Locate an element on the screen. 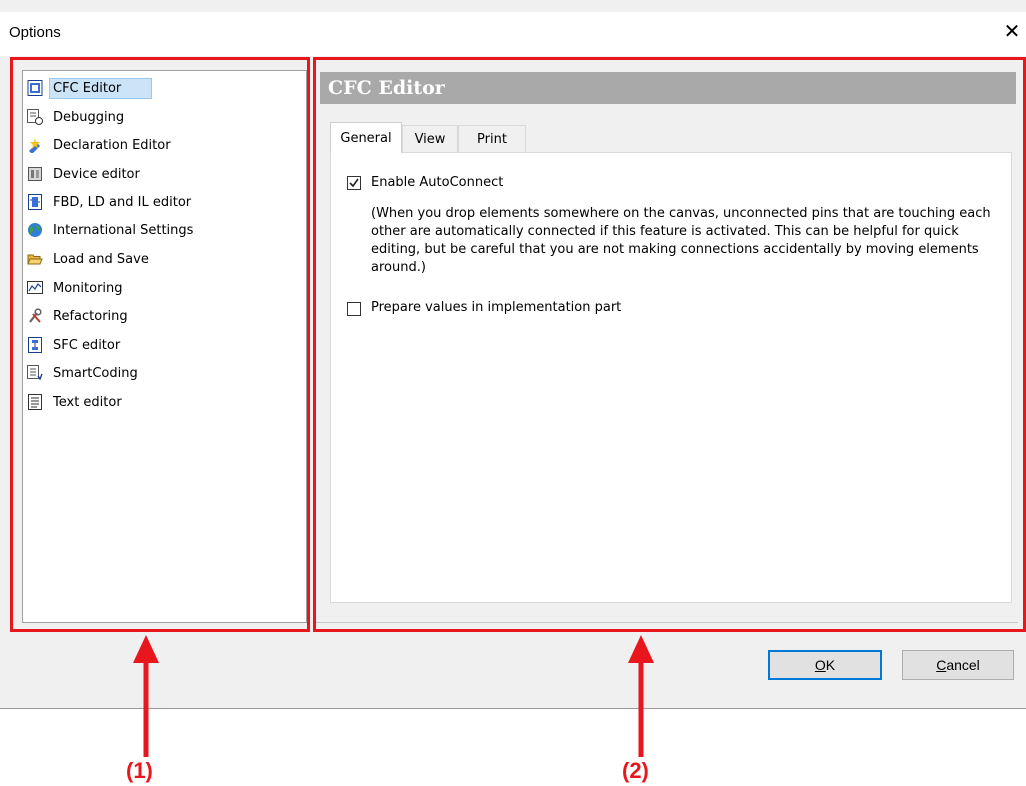 The height and width of the screenshot is (786, 1026). window-title: Options is located at coordinates (35, 32).